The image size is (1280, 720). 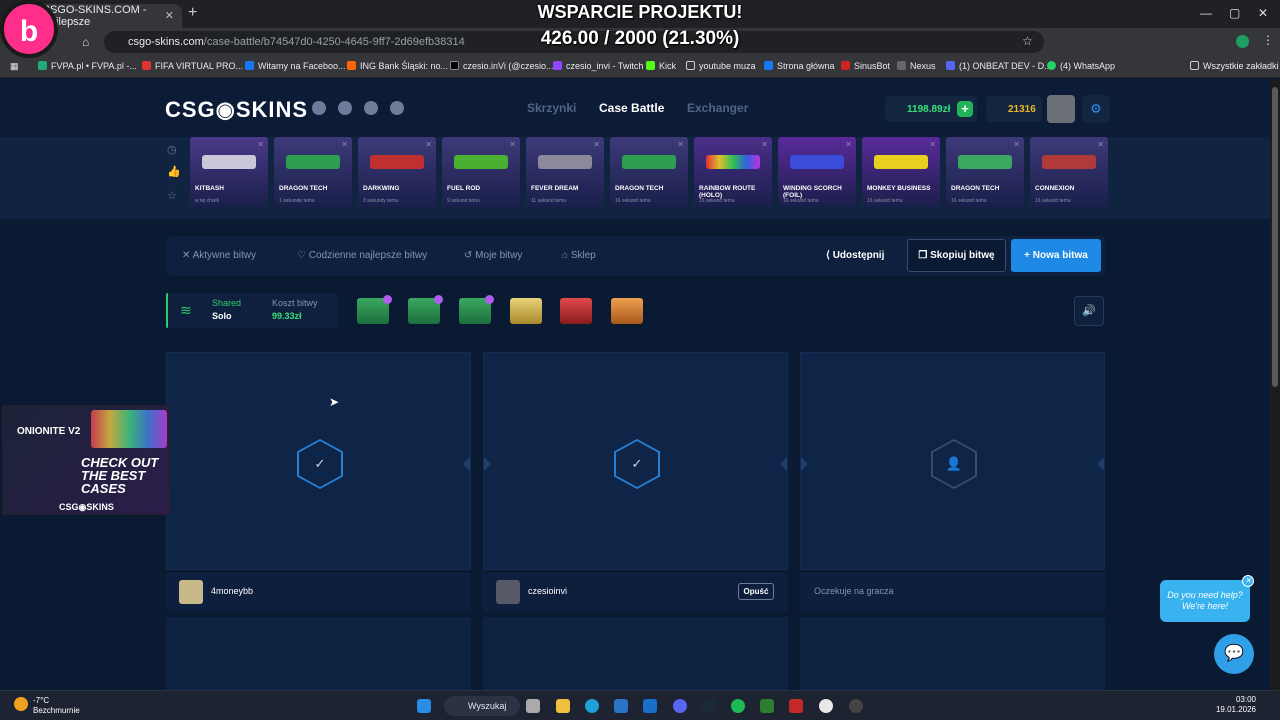 What do you see at coordinates (397, 108) in the screenshot?
I see `x-icon` at bounding box center [397, 108].